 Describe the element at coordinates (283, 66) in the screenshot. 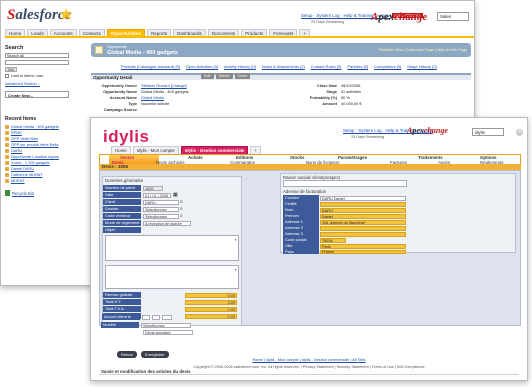

I see `related-link: Notes & Attachments [2]` at that location.